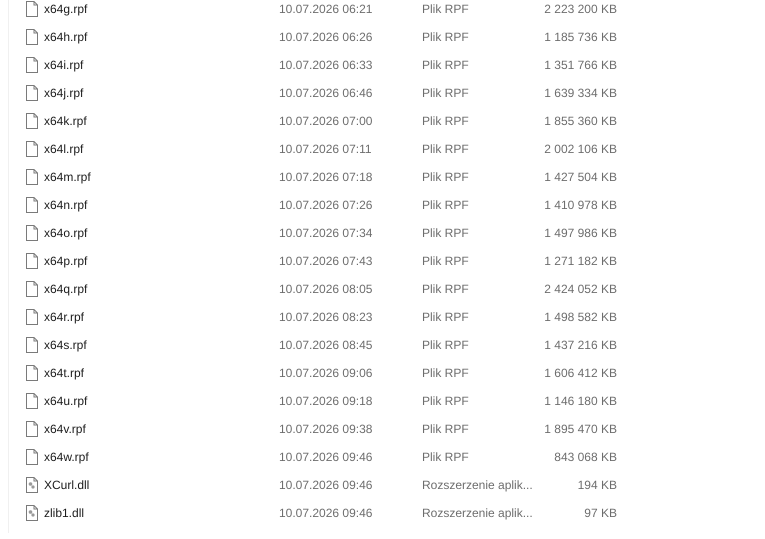 The image size is (765, 539). Describe the element at coordinates (326, 429) in the screenshot. I see `date-modified: 10.07.2026 09:38` at that location.